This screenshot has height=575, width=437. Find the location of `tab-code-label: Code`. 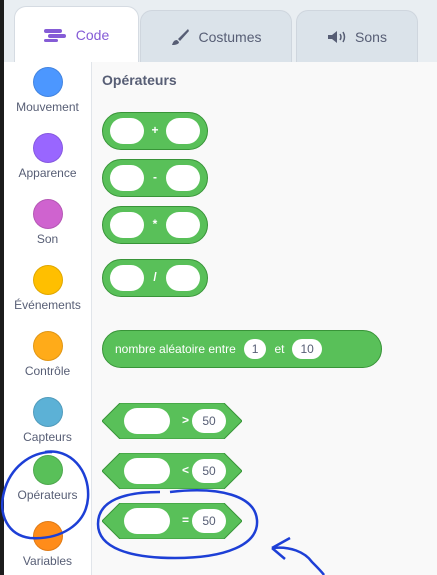

tab-code-label: Code is located at coordinates (92, 35).